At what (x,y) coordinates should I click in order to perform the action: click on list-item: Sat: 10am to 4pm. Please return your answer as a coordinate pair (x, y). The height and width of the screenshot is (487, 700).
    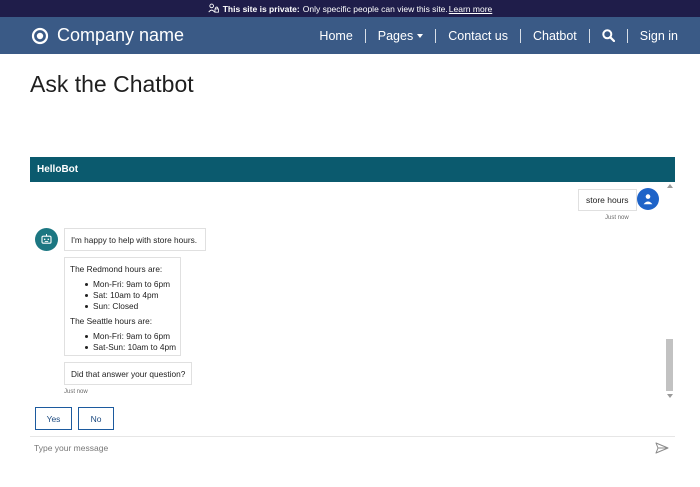
    Looking at the image, I should click on (125, 295).